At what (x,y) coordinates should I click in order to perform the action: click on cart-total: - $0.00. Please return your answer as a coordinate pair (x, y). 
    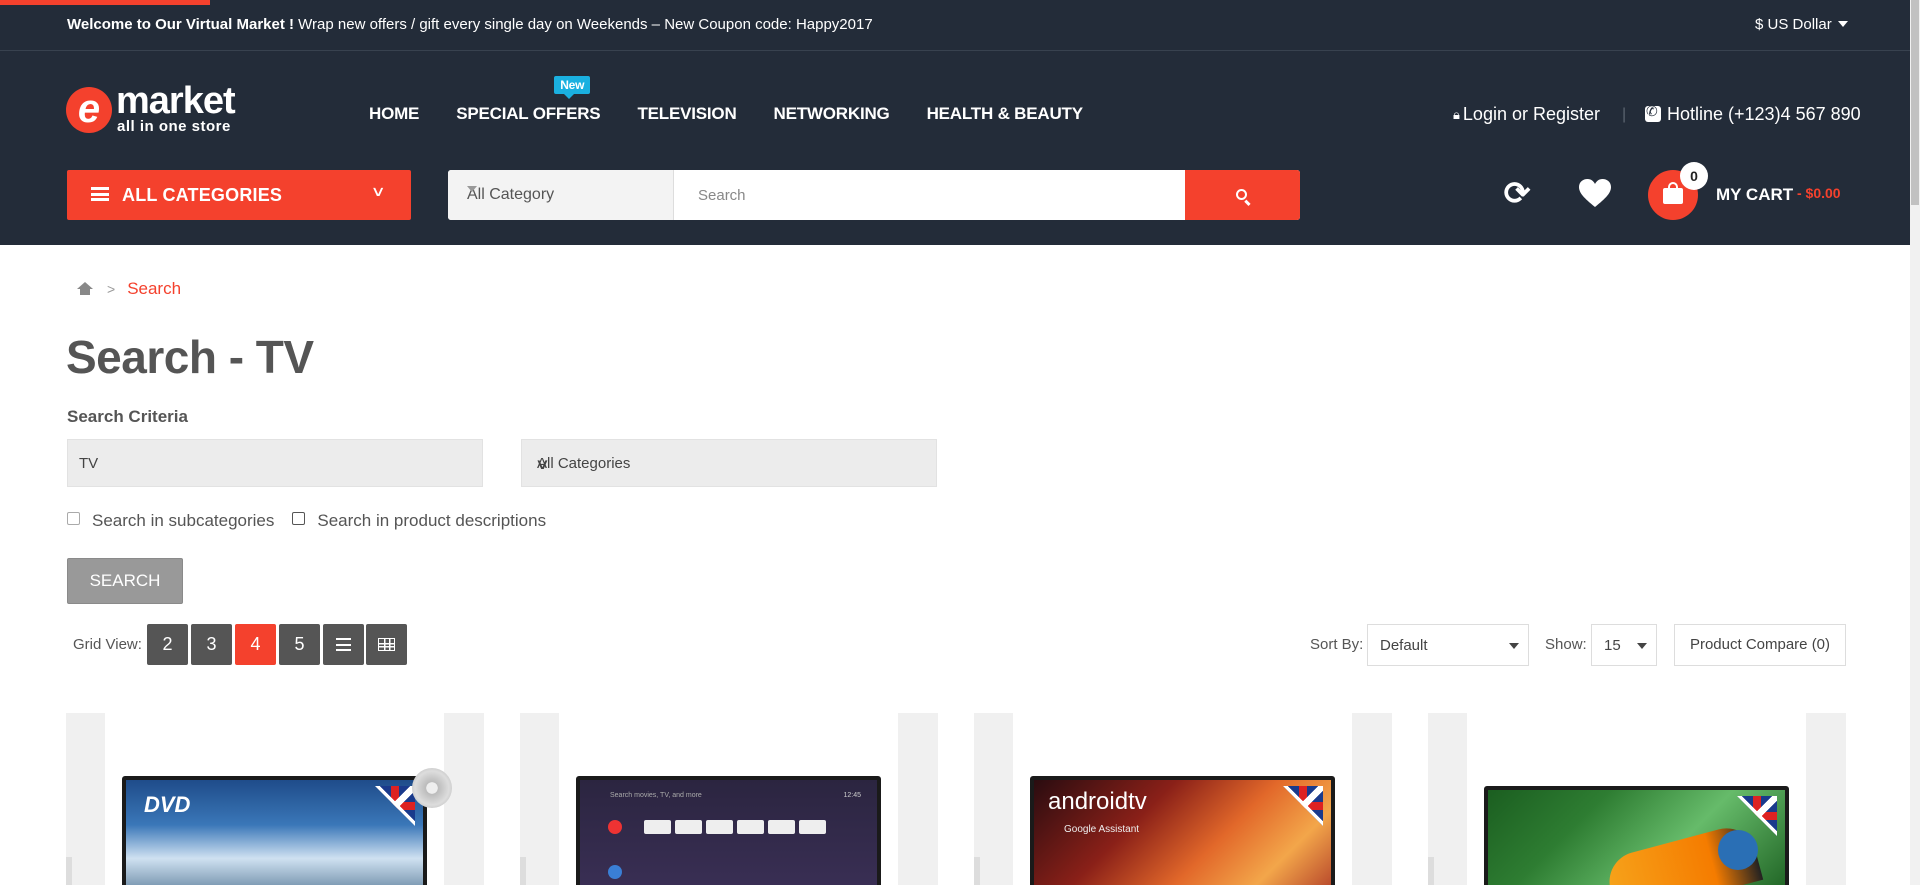
    Looking at the image, I should click on (1819, 193).